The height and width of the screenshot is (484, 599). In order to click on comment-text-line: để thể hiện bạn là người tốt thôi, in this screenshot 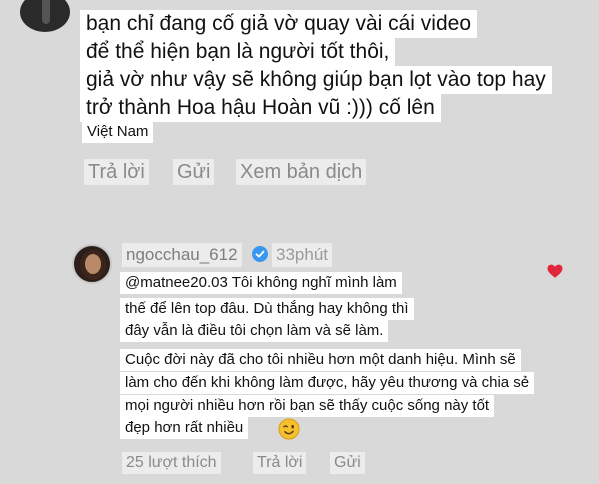, I will do `click(238, 52)`.